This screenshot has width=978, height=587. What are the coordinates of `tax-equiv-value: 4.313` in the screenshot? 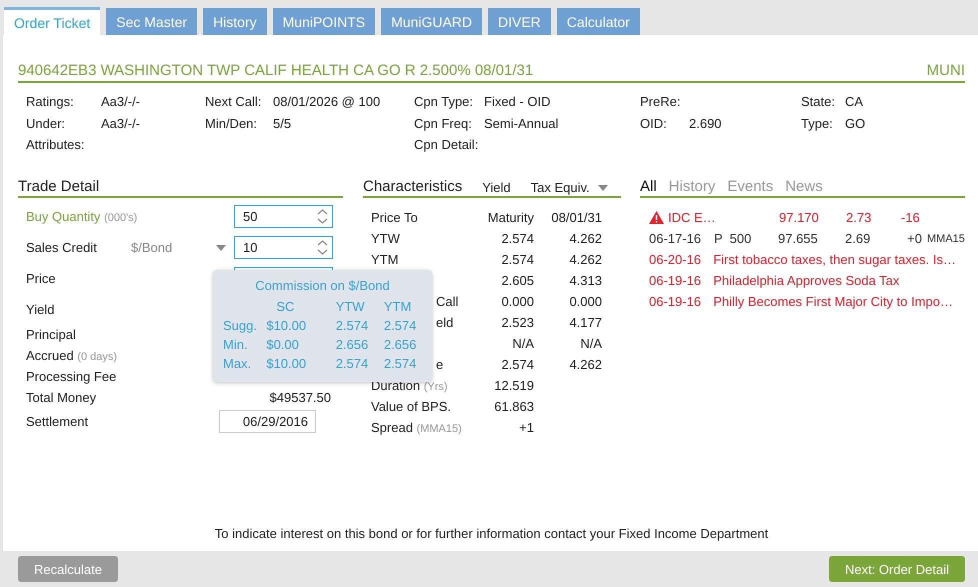 It's located at (585, 280).